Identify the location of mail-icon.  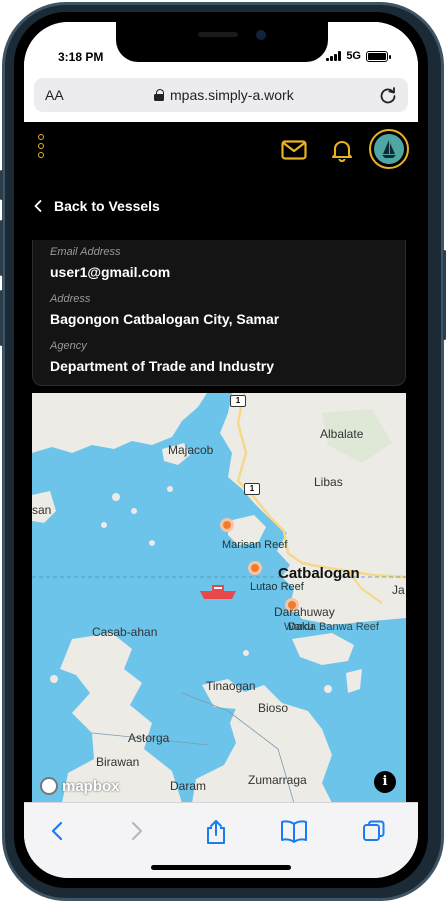
(294, 152).